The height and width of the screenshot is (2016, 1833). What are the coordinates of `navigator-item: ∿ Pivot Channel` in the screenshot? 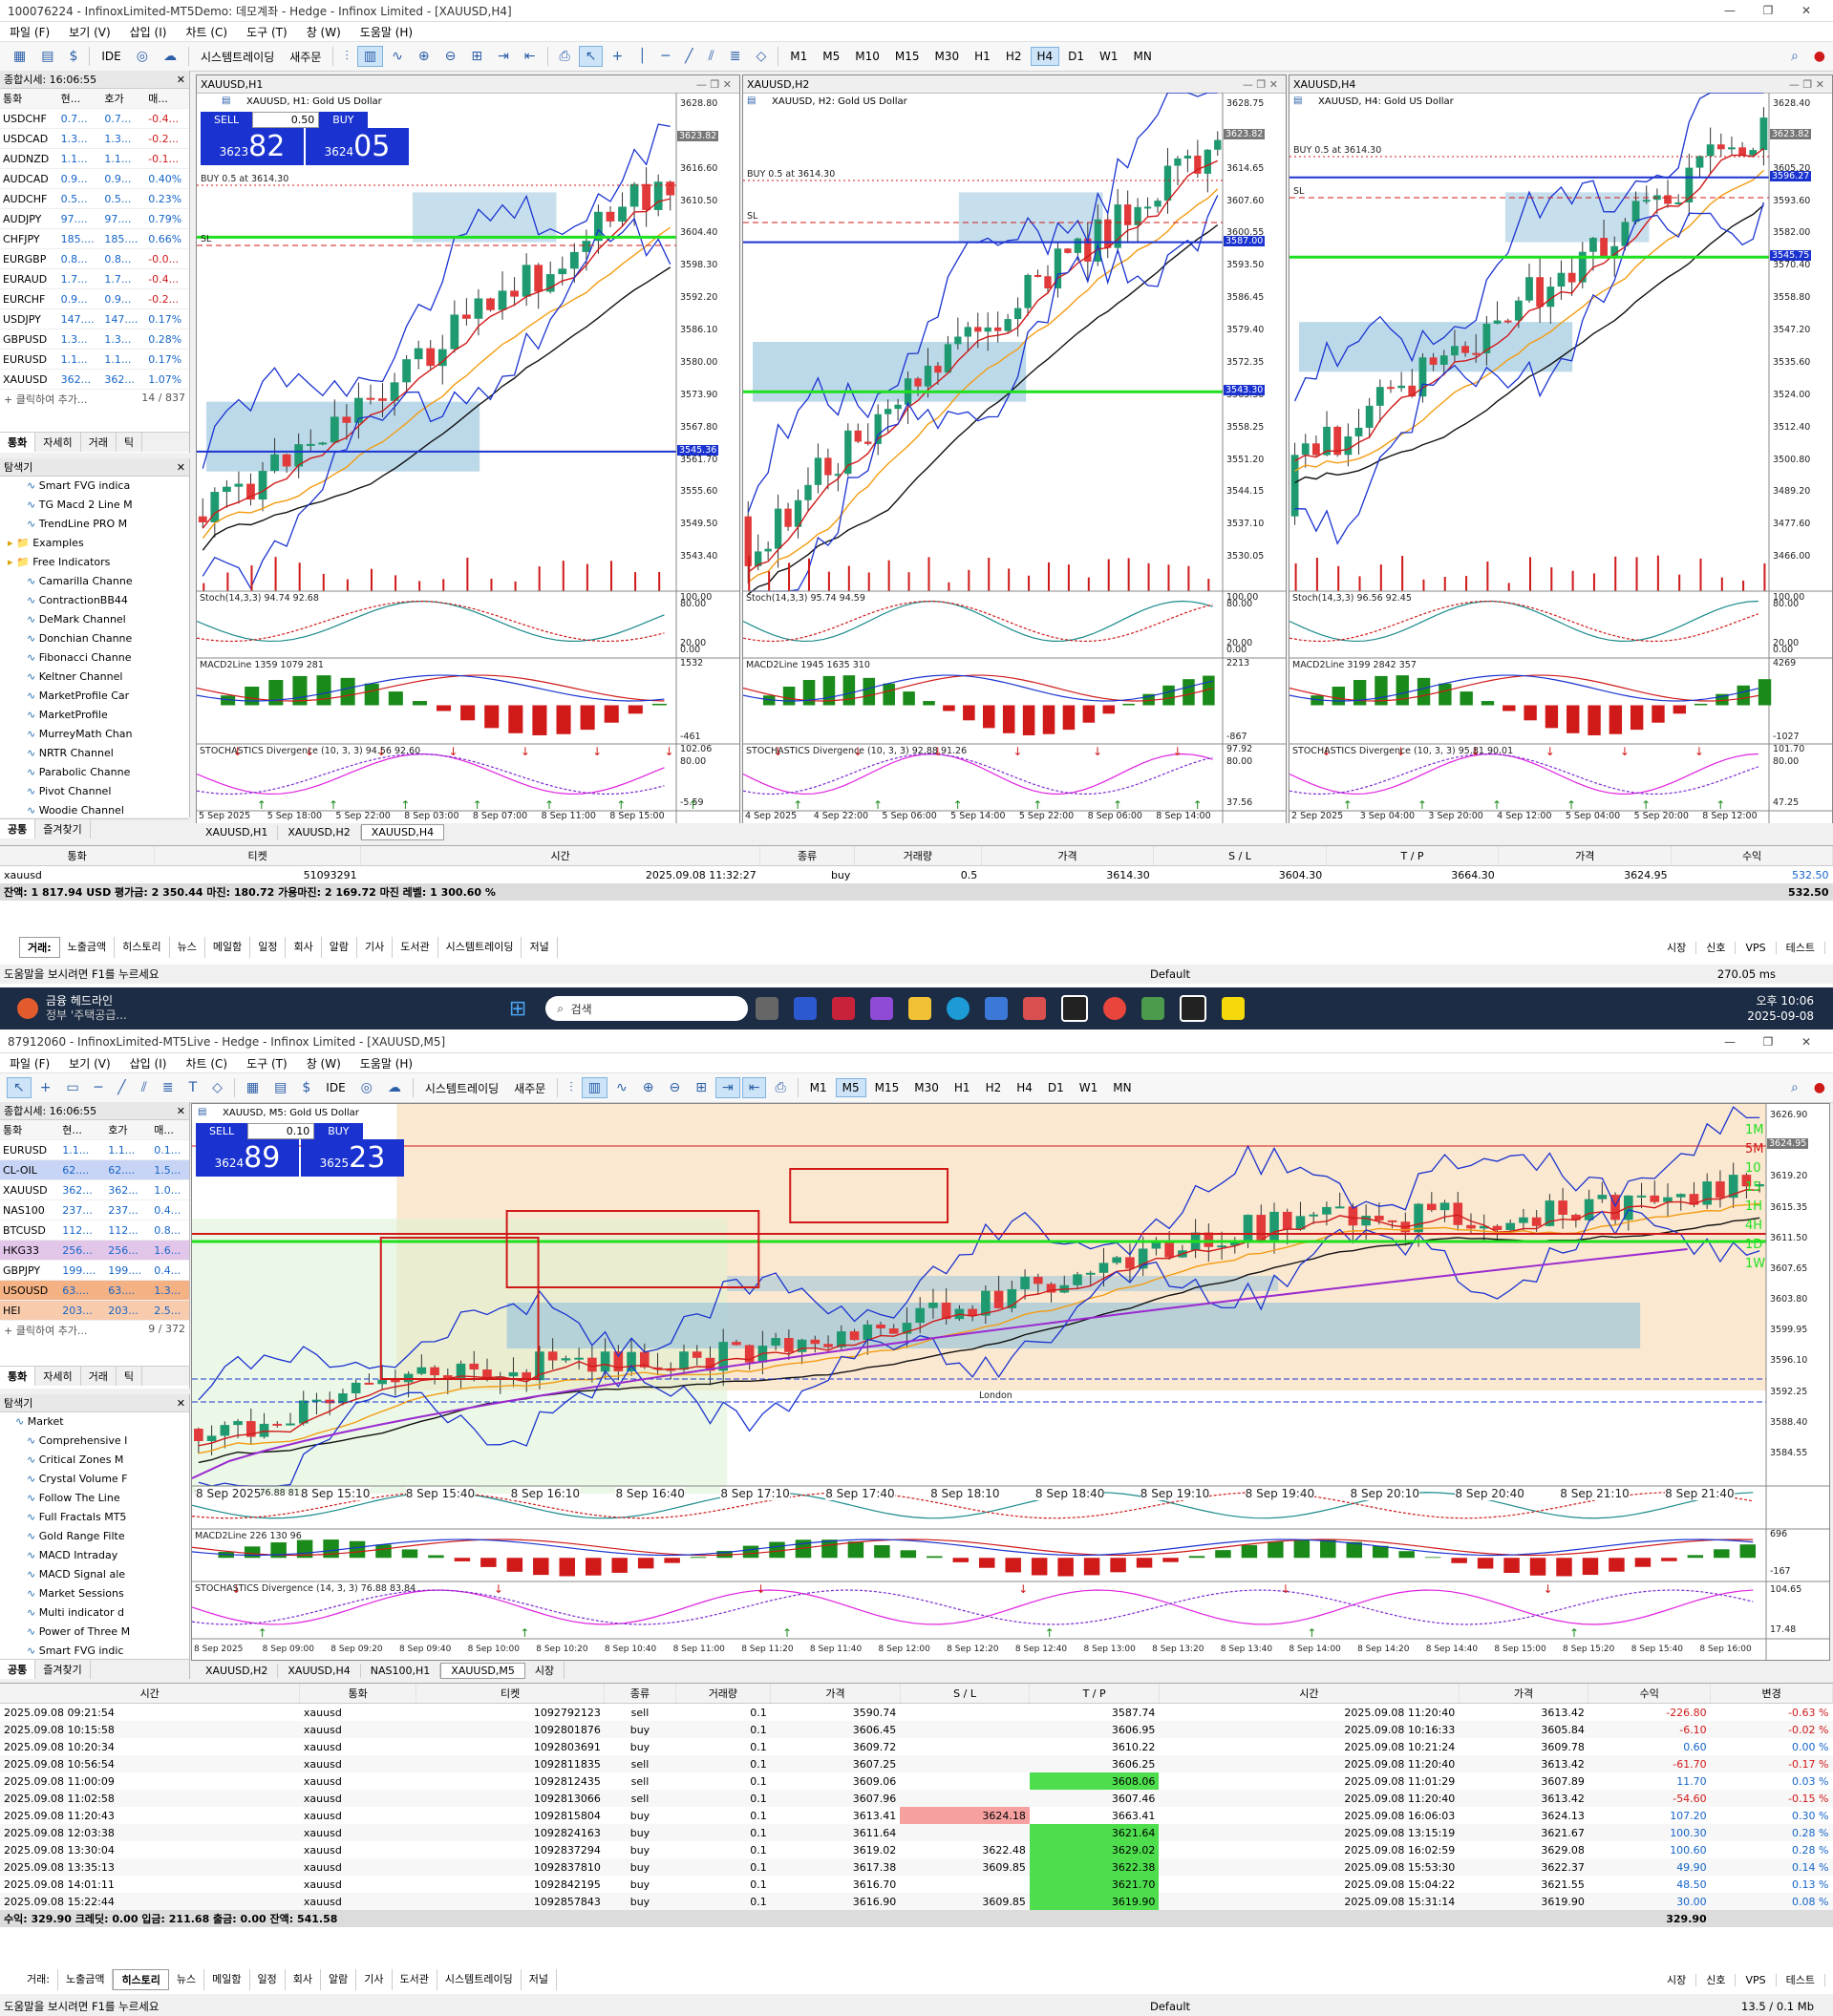 It's located at (98, 791).